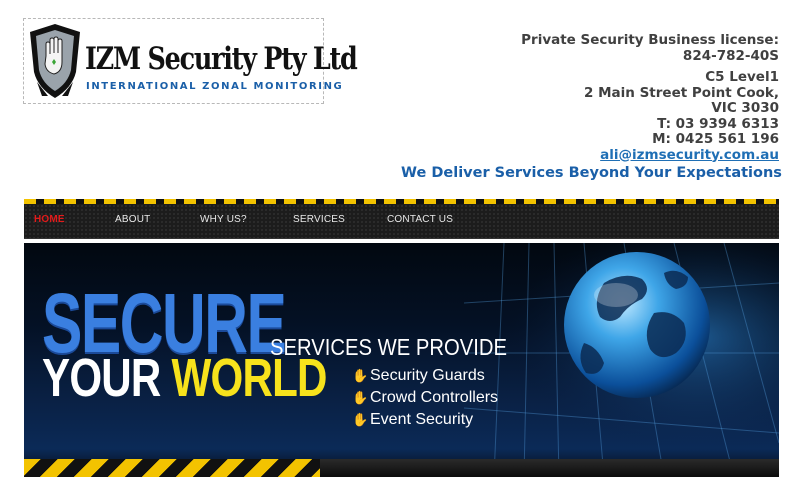  What do you see at coordinates (742, 77) in the screenshot?
I see `address-line-1: C5 Level1` at bounding box center [742, 77].